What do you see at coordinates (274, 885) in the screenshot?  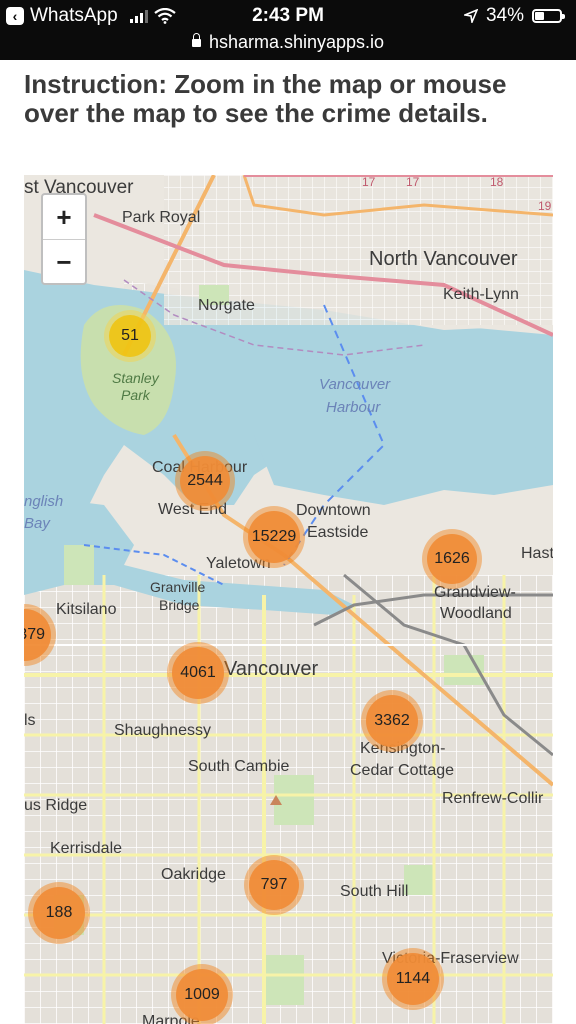 I see `crime-cluster-marker: 797` at bounding box center [274, 885].